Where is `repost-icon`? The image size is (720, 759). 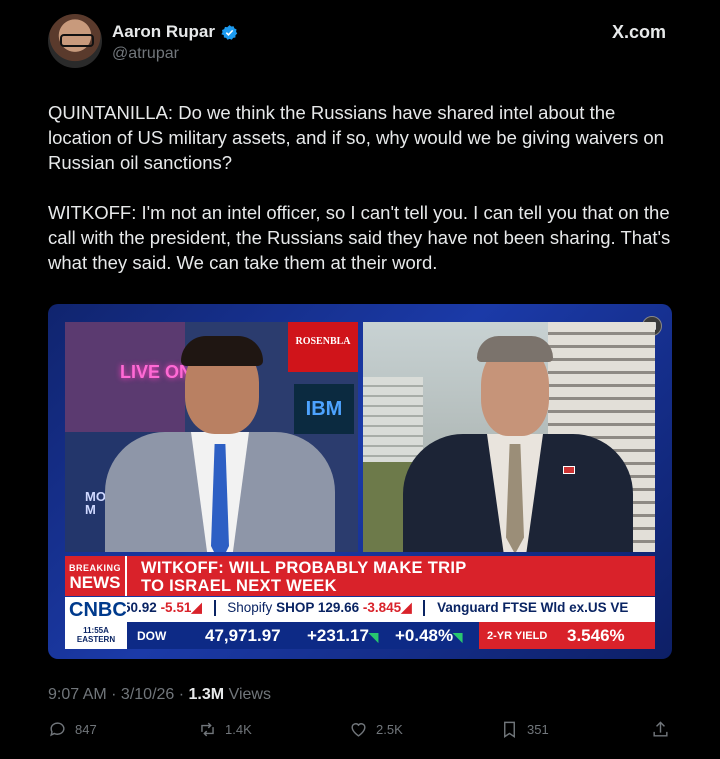 repost-icon is located at coordinates (207, 729).